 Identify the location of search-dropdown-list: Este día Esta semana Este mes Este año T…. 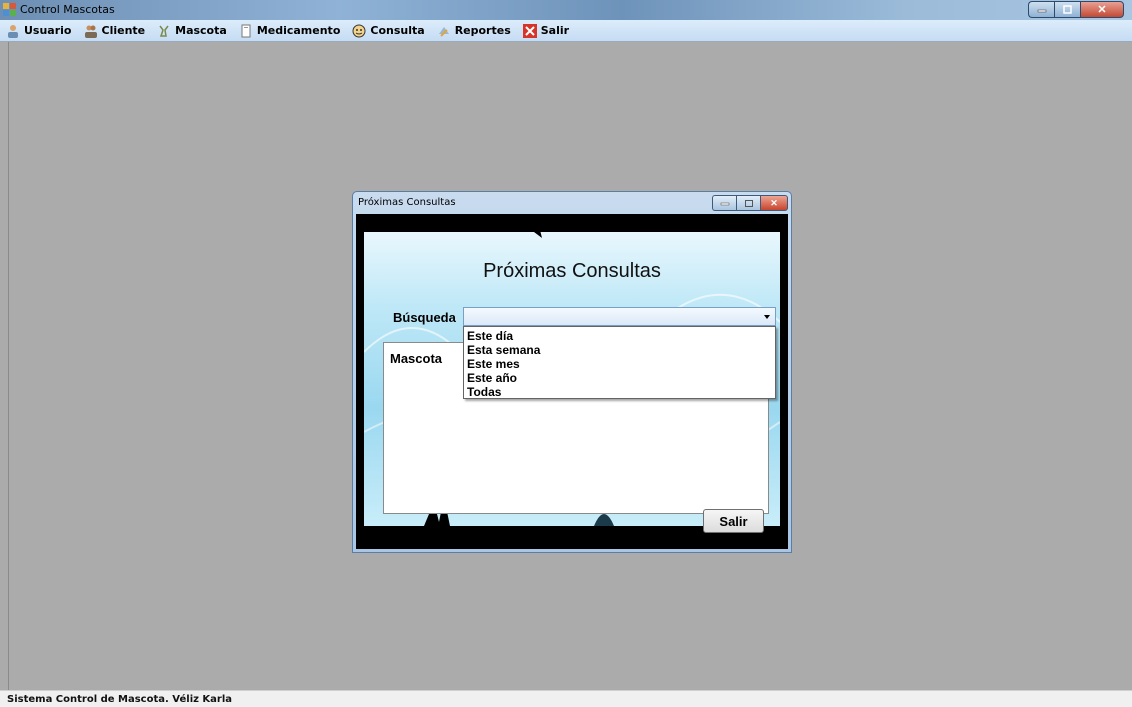
(619, 362).